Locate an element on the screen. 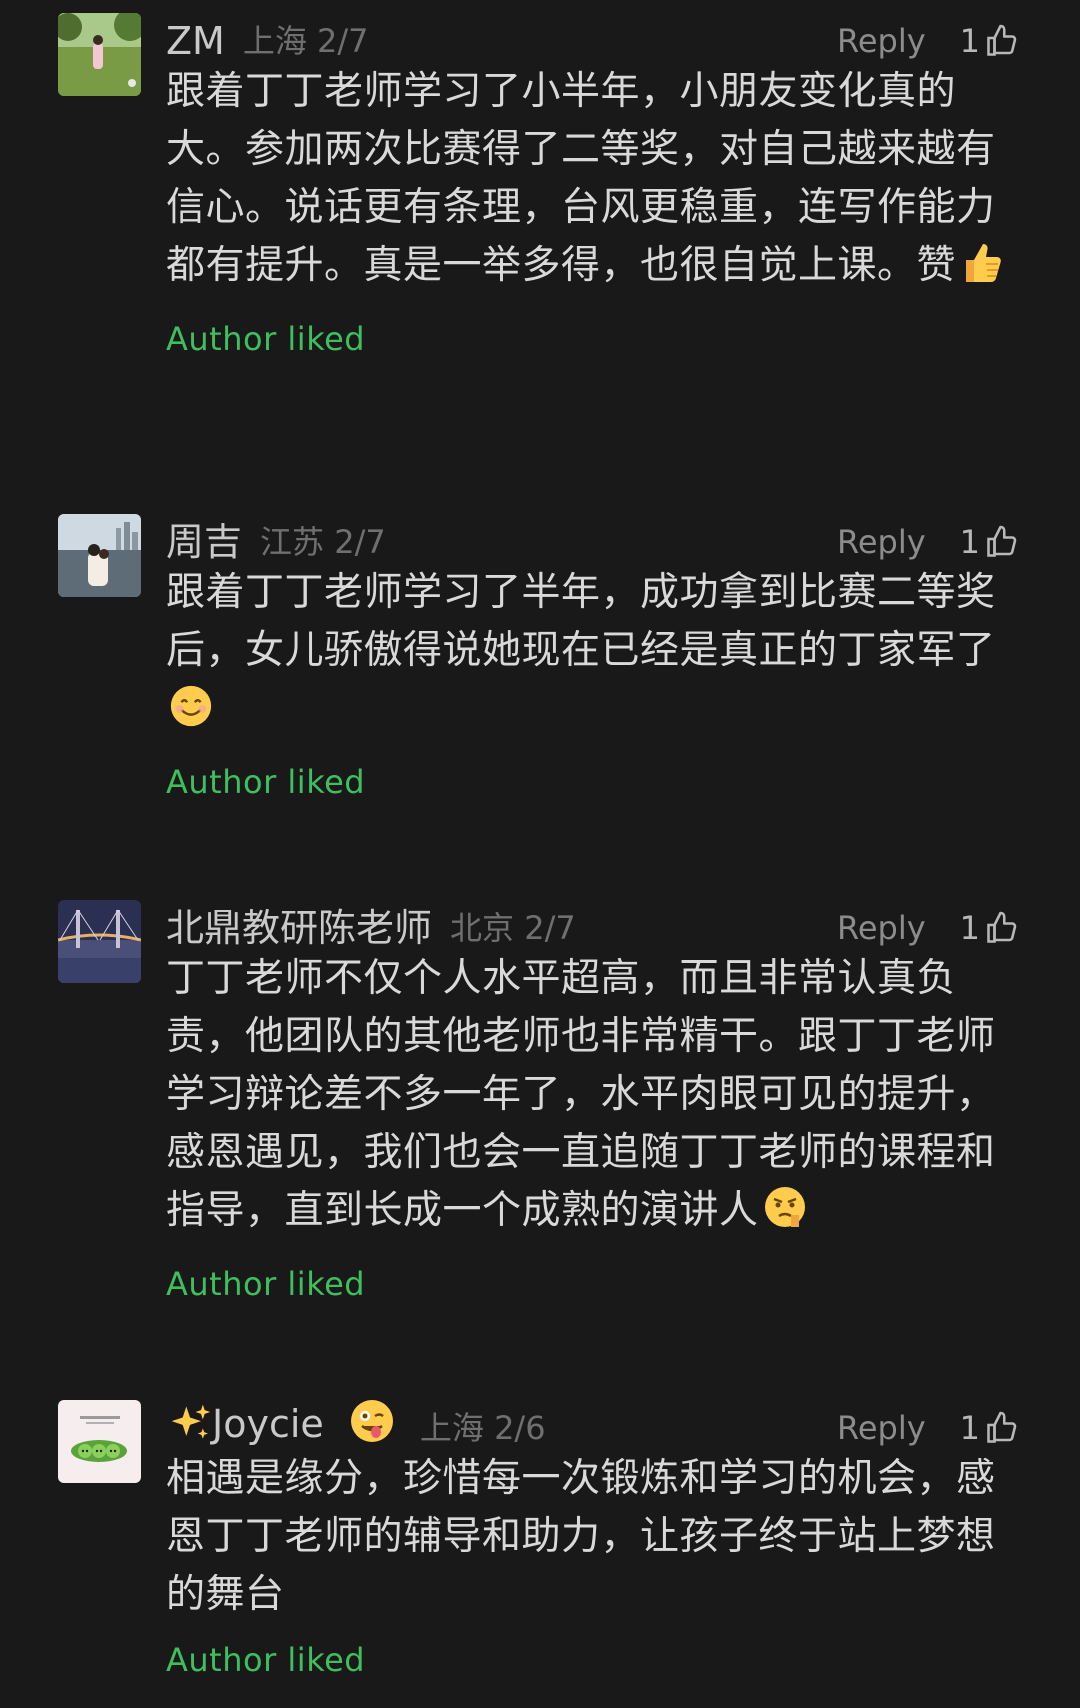 The image size is (1080, 1708). determined-face-emoji-icon is located at coordinates (785, 1215).